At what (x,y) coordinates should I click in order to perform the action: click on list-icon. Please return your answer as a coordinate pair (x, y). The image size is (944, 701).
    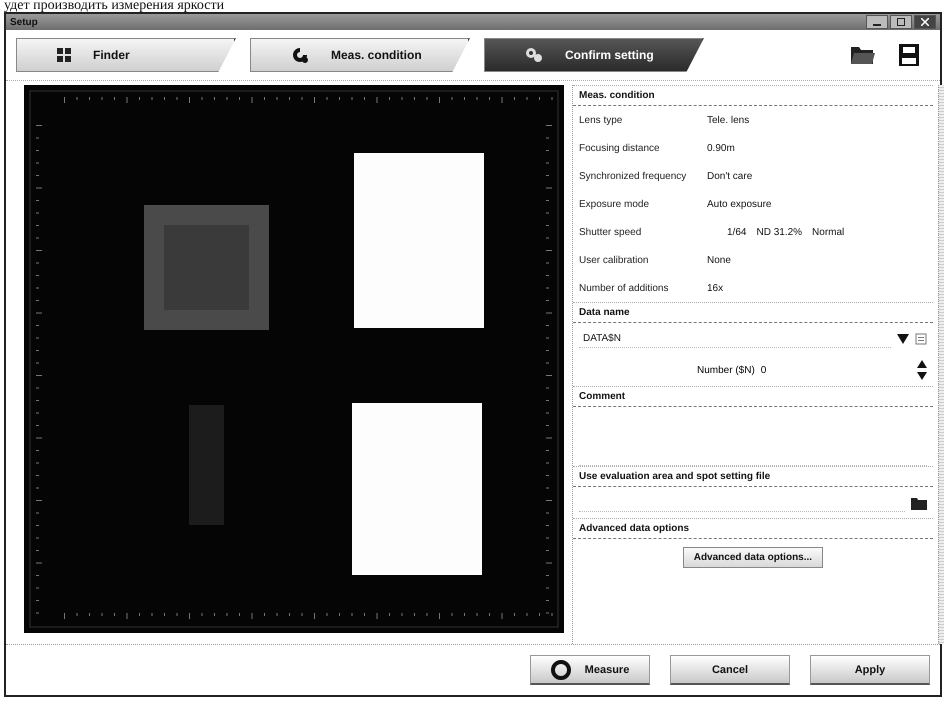
    Looking at the image, I should click on (920, 338).